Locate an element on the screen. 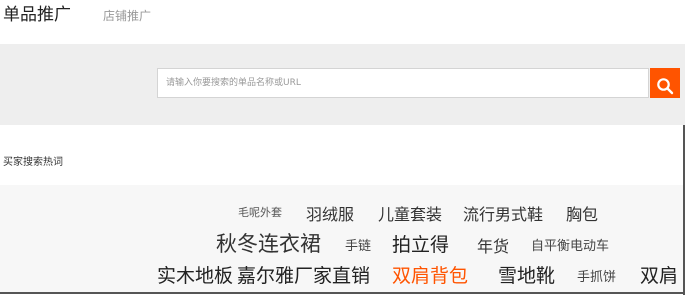 This screenshot has height=295, width=685. search-button is located at coordinates (665, 83).